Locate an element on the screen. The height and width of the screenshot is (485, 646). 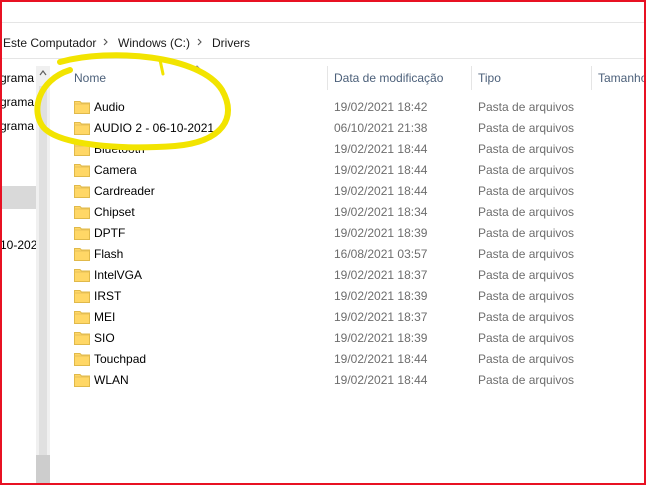
column-header-type: Tipo is located at coordinates (489, 78).